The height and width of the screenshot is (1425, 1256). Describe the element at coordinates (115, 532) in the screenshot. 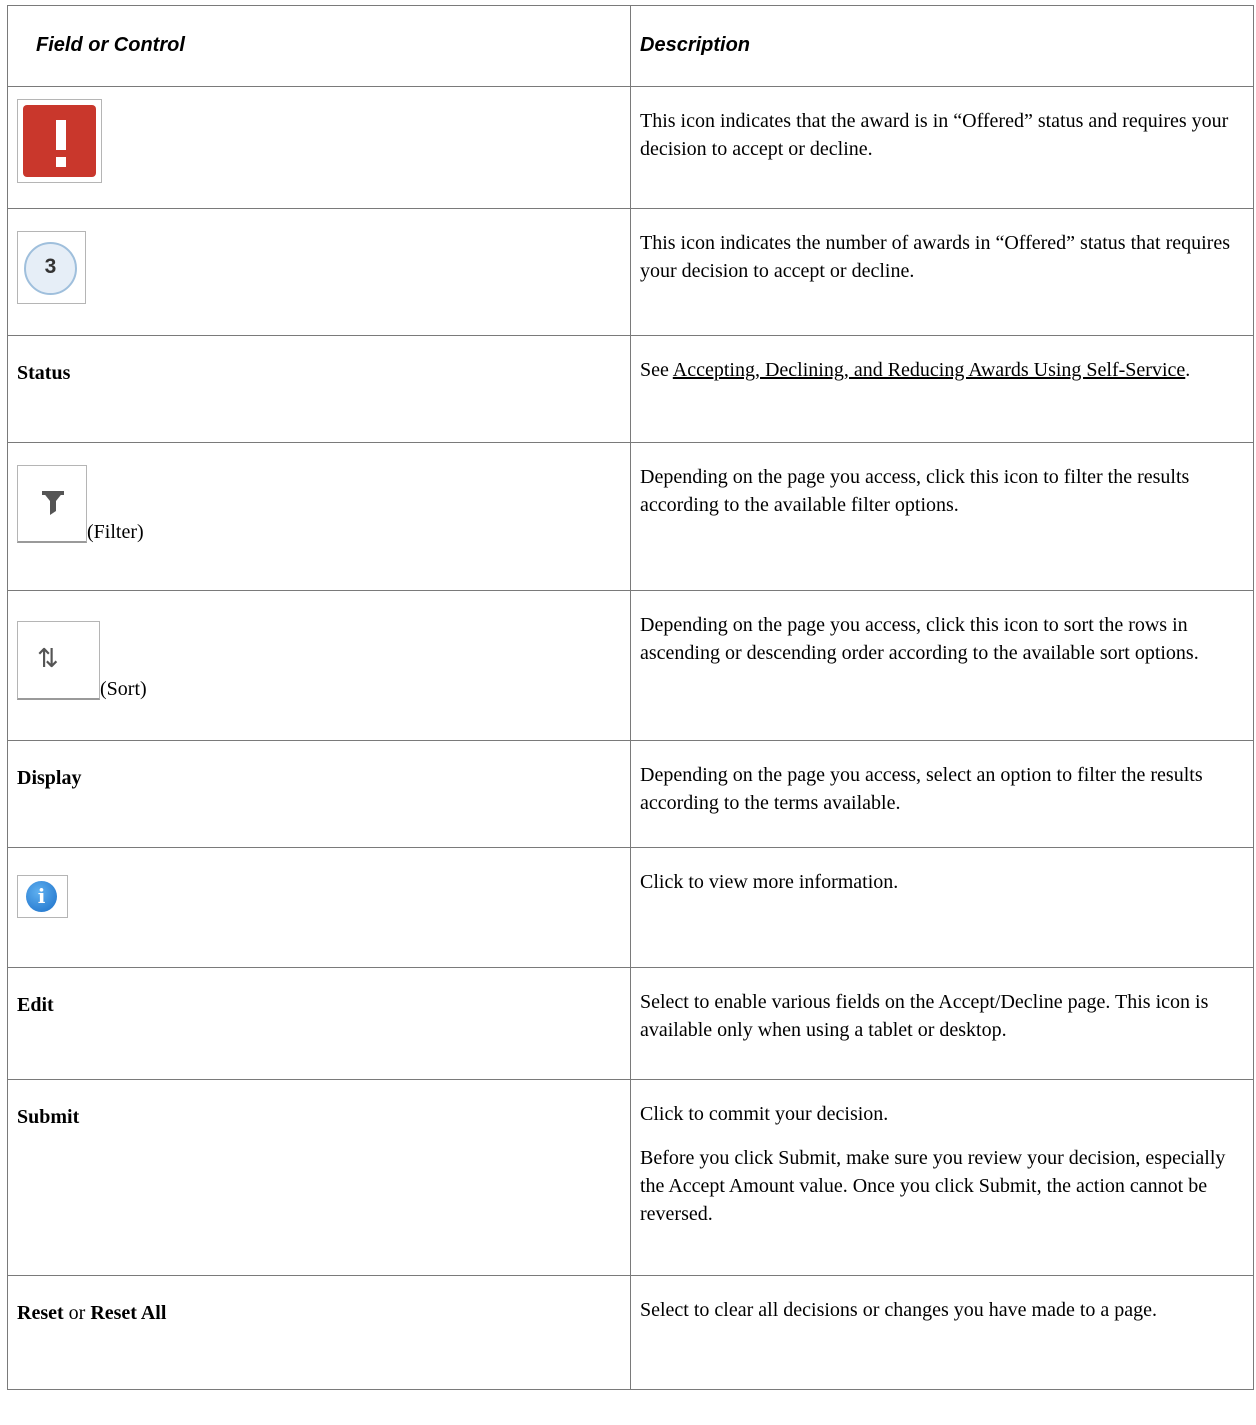

I see `filter-suffix-label: (Filter)` at that location.